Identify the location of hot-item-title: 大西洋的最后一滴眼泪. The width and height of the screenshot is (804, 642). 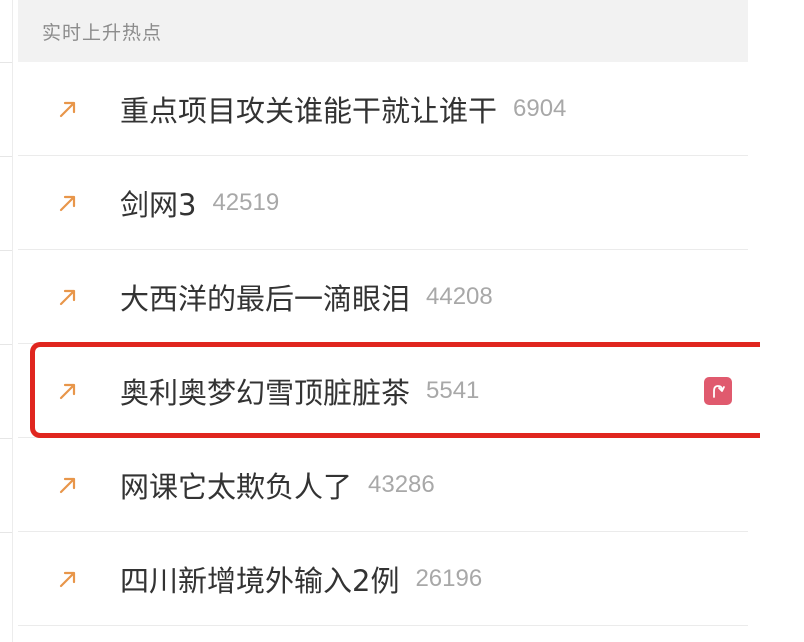
(265, 298).